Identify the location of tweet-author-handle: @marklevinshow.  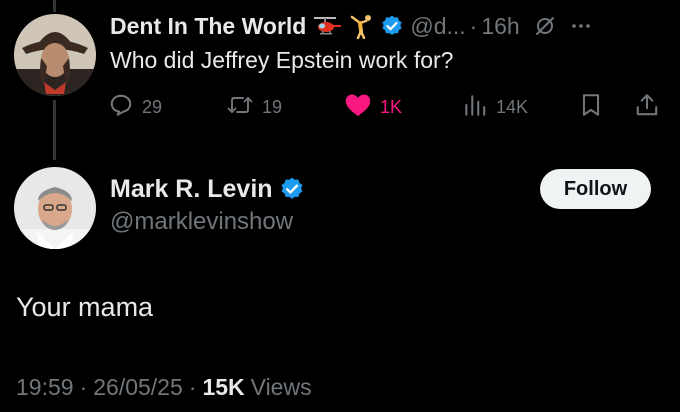
(201, 222).